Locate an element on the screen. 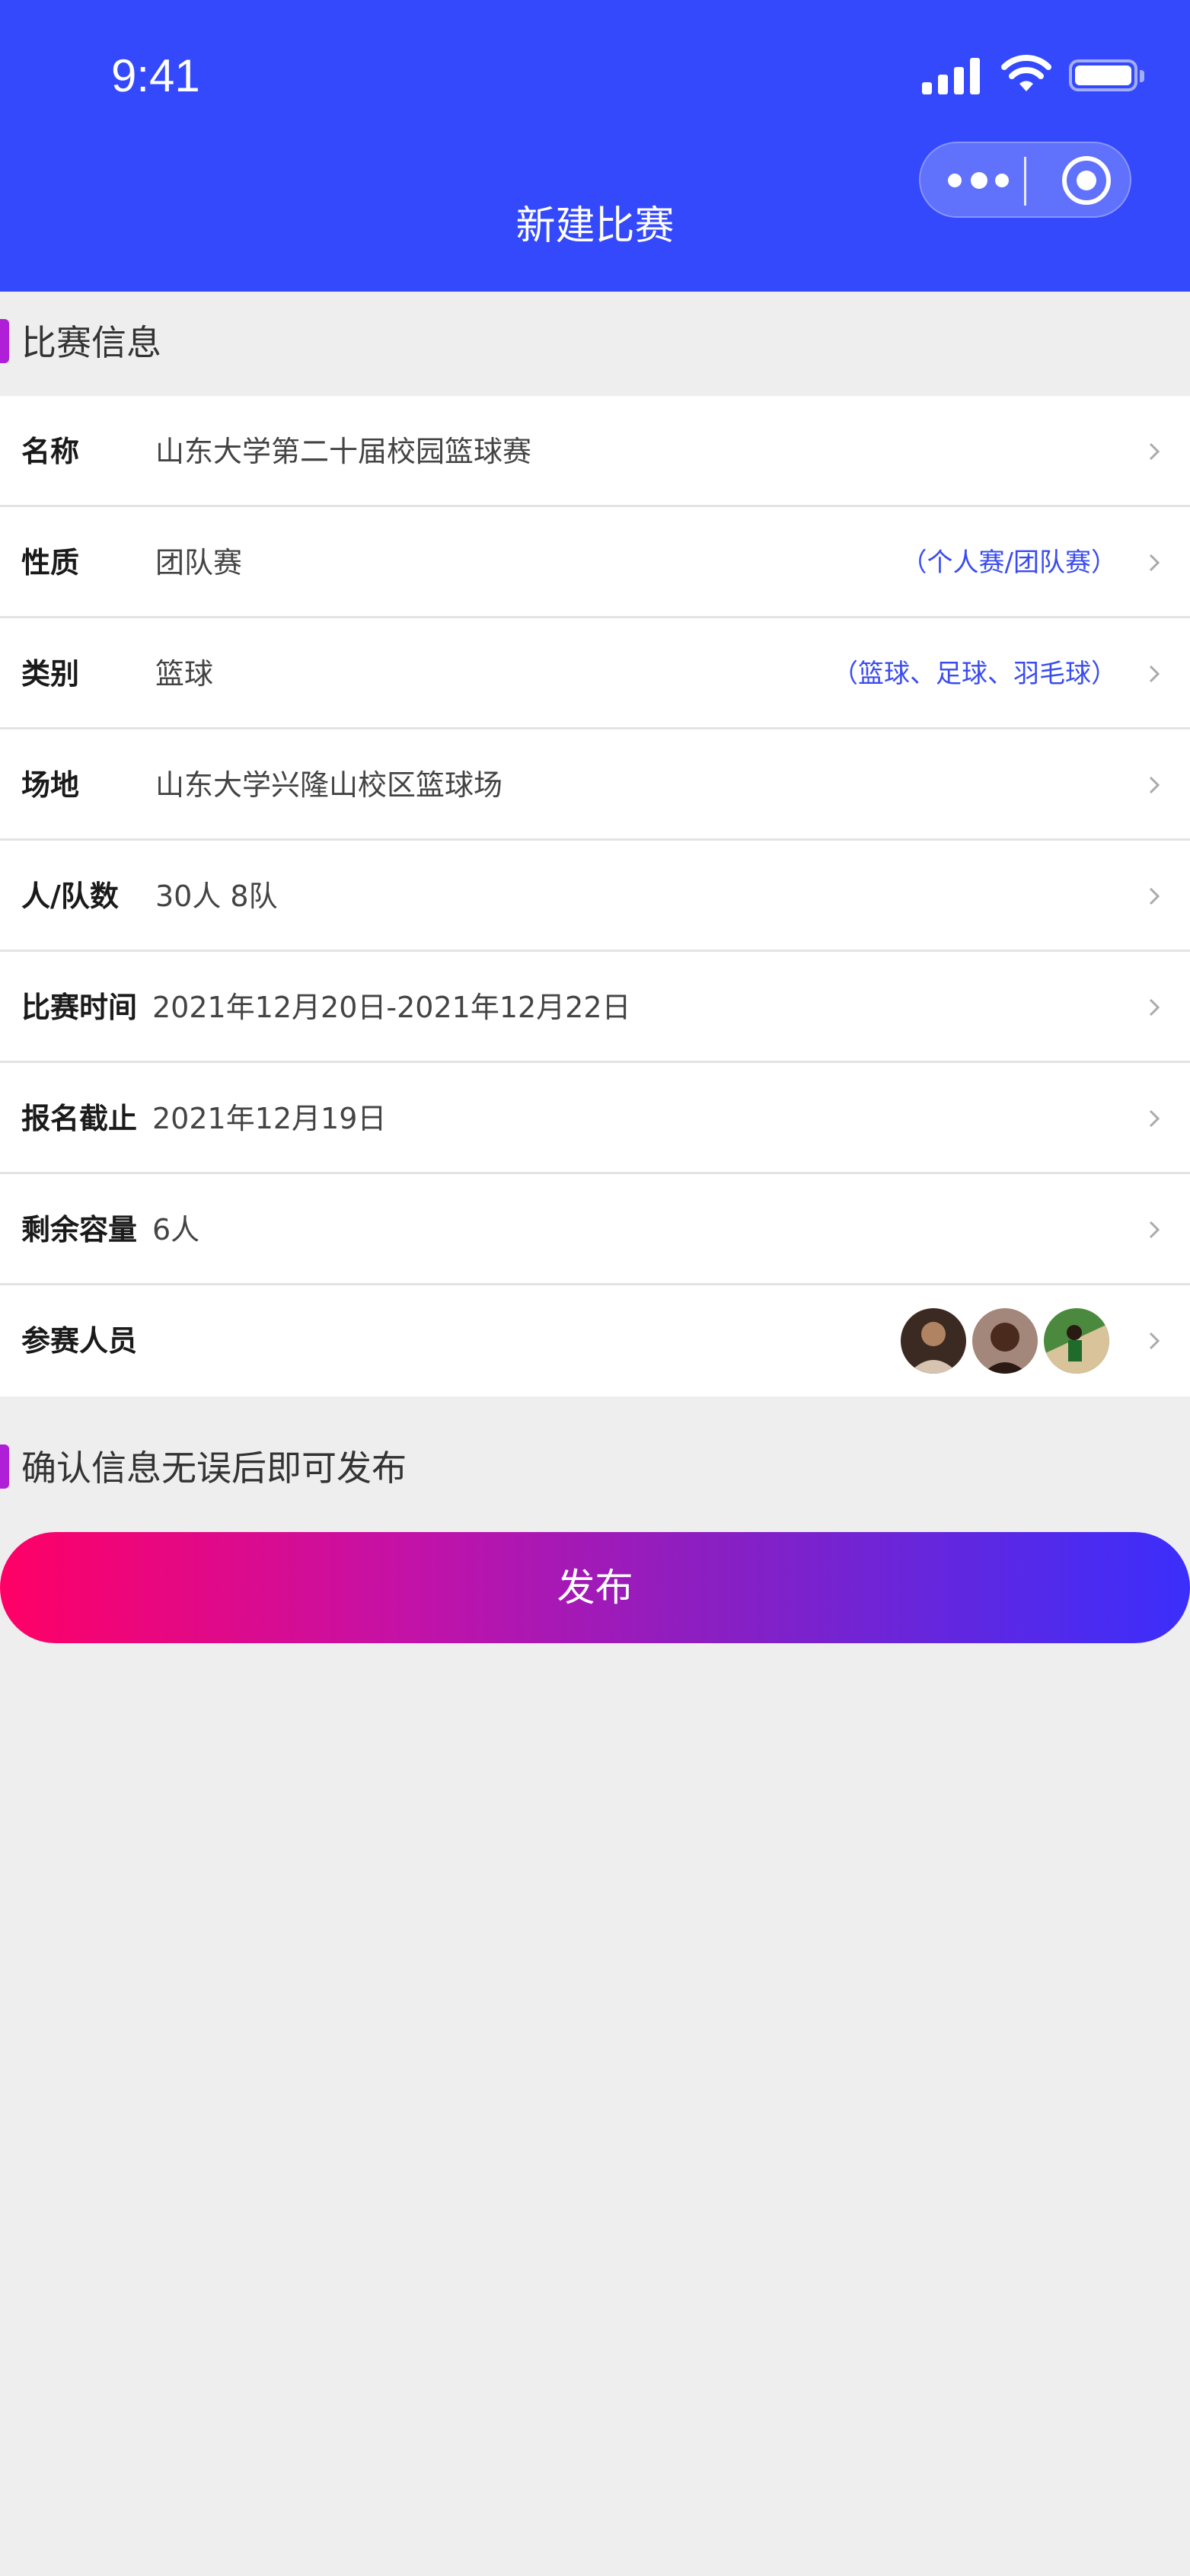 This screenshot has height=2576, width=1190. row-label: 参赛人员 is located at coordinates (80, 1341).